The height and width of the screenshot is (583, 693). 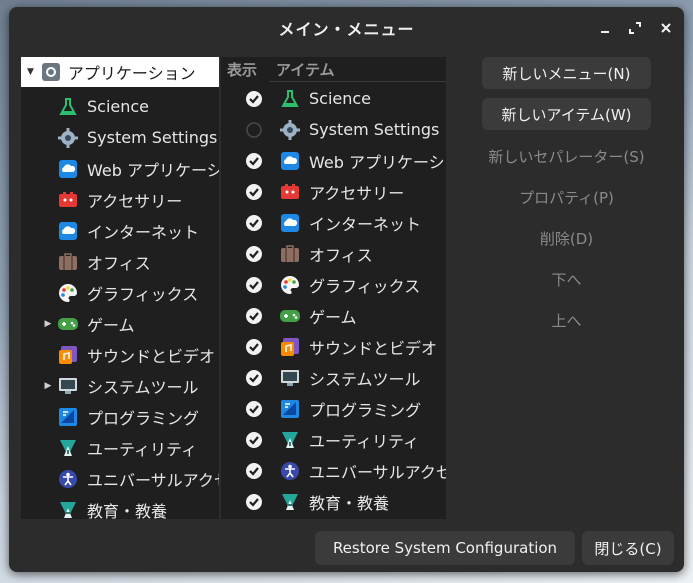 What do you see at coordinates (377, 162) in the screenshot?
I see `item-label: Web アプリケーション` at bounding box center [377, 162].